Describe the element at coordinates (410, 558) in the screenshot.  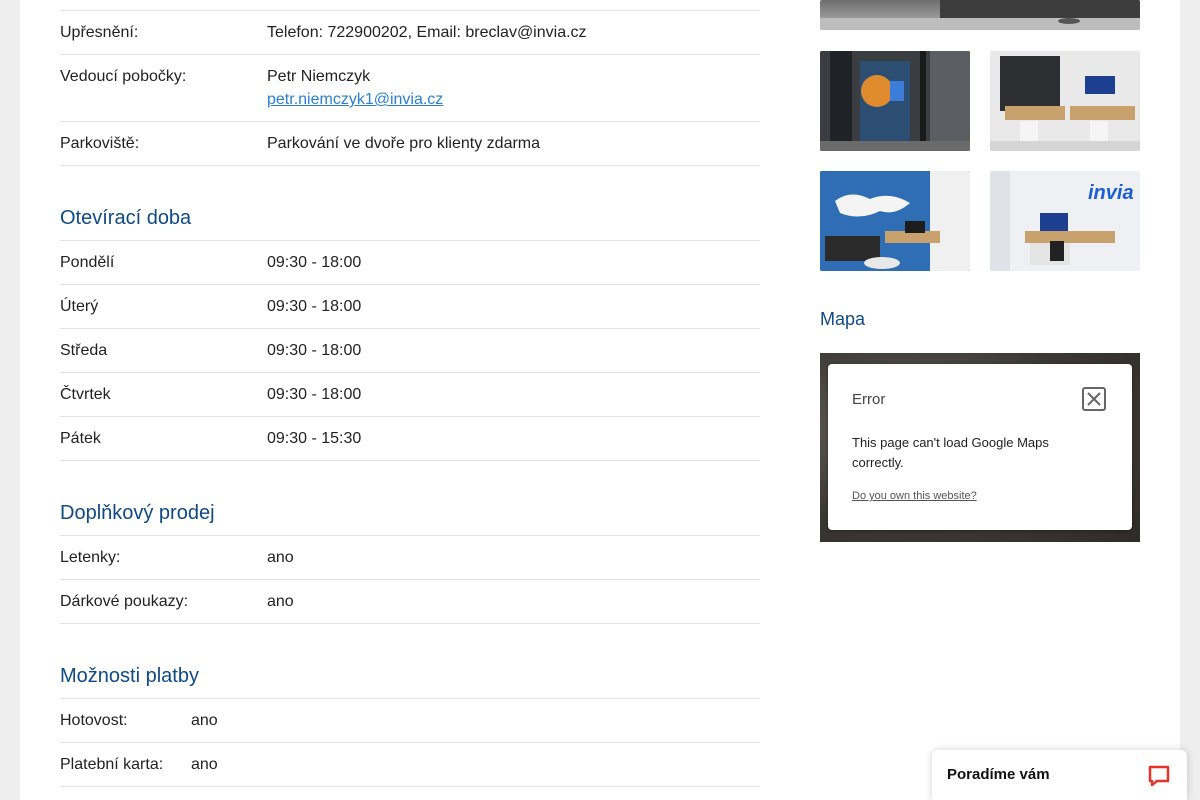
I see `extra-sales-row: Letenky: ano` at that location.